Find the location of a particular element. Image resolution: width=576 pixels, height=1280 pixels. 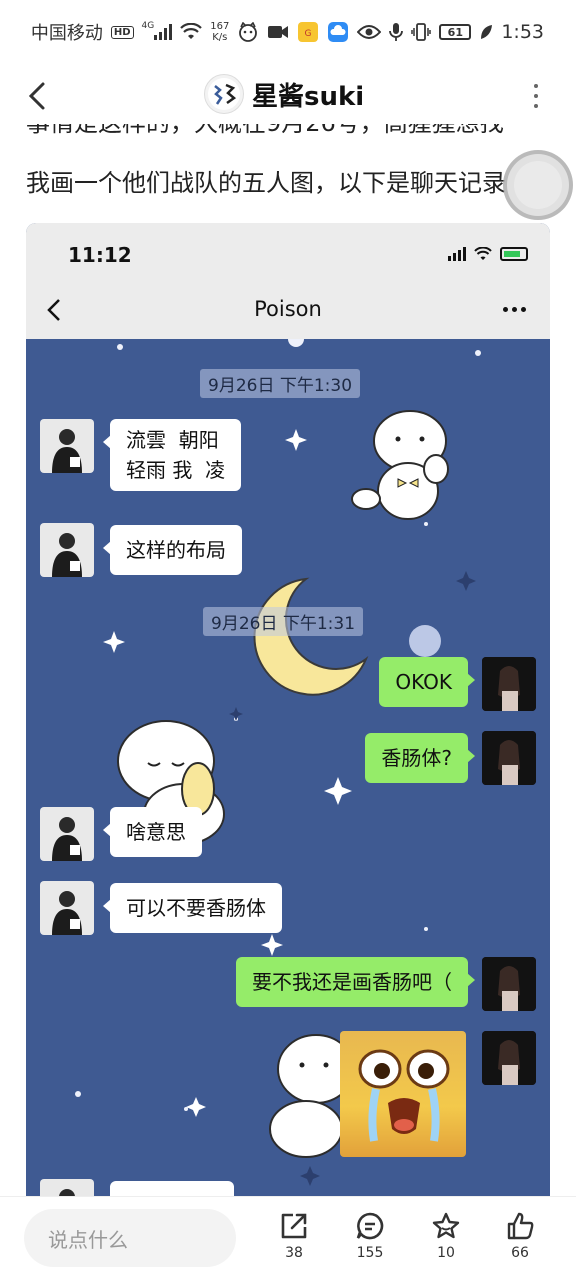

share-button: 38 is located at coordinates (294, 1236).